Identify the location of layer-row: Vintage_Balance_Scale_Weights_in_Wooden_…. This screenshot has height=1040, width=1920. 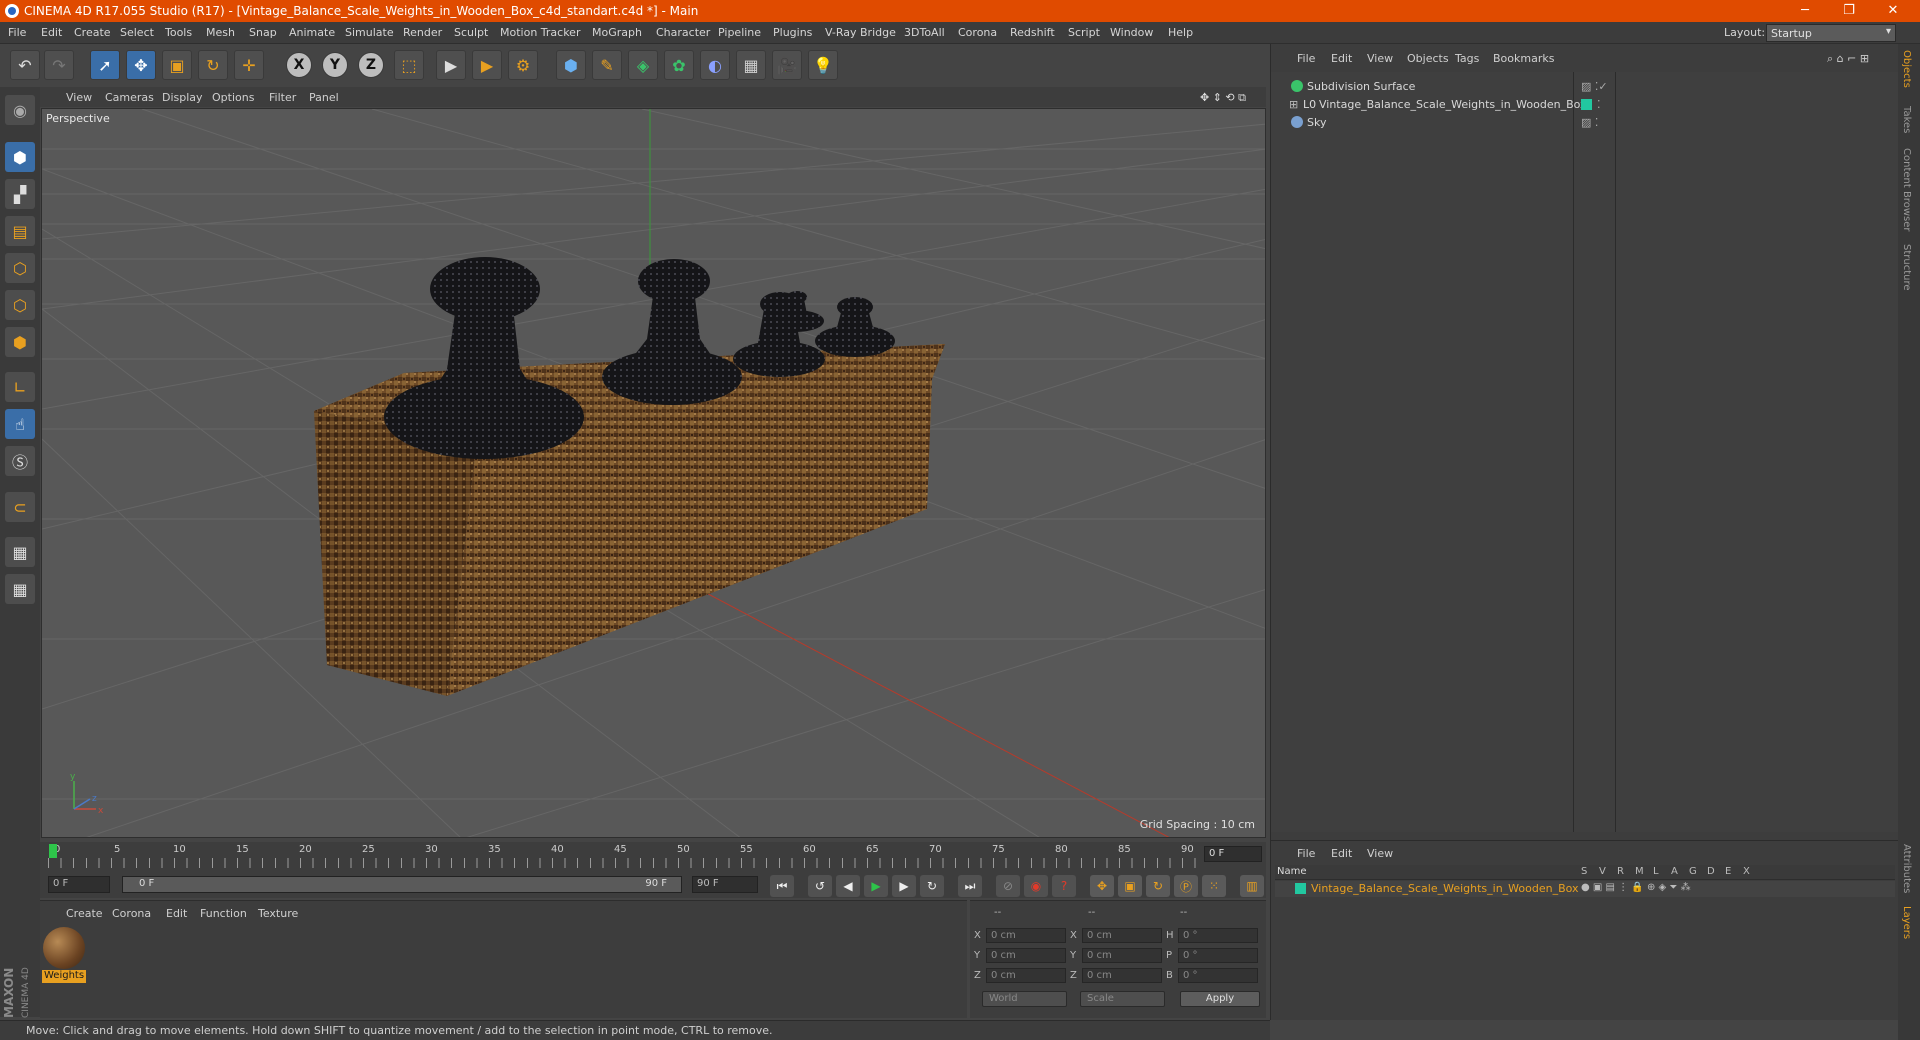
(1585, 889).